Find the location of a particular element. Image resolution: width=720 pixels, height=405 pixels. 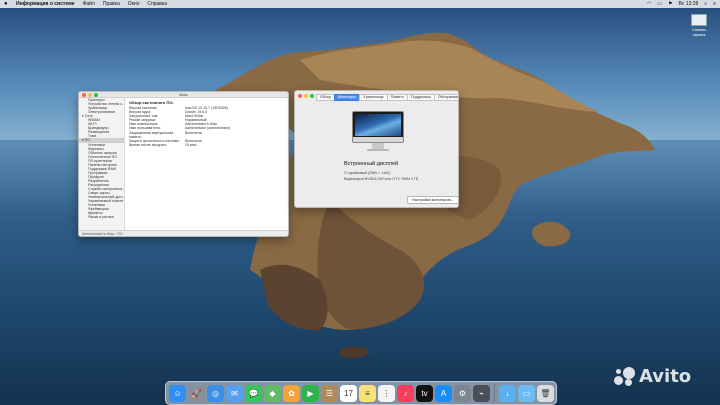

display-name: Встроенный дисплей is located at coordinates (371, 164).